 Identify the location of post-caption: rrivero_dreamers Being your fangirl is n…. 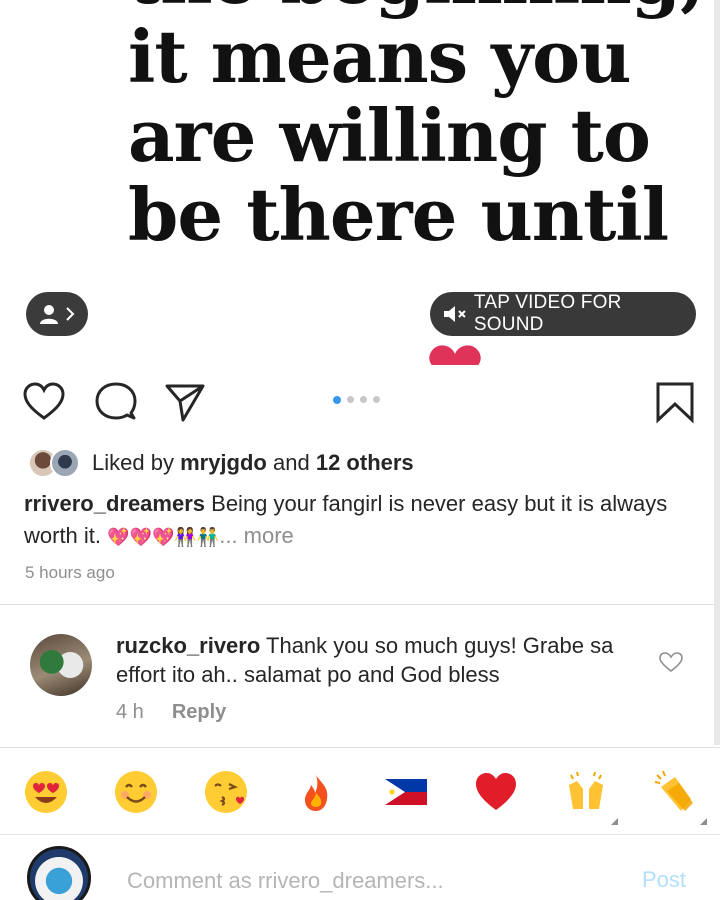
(364, 521).